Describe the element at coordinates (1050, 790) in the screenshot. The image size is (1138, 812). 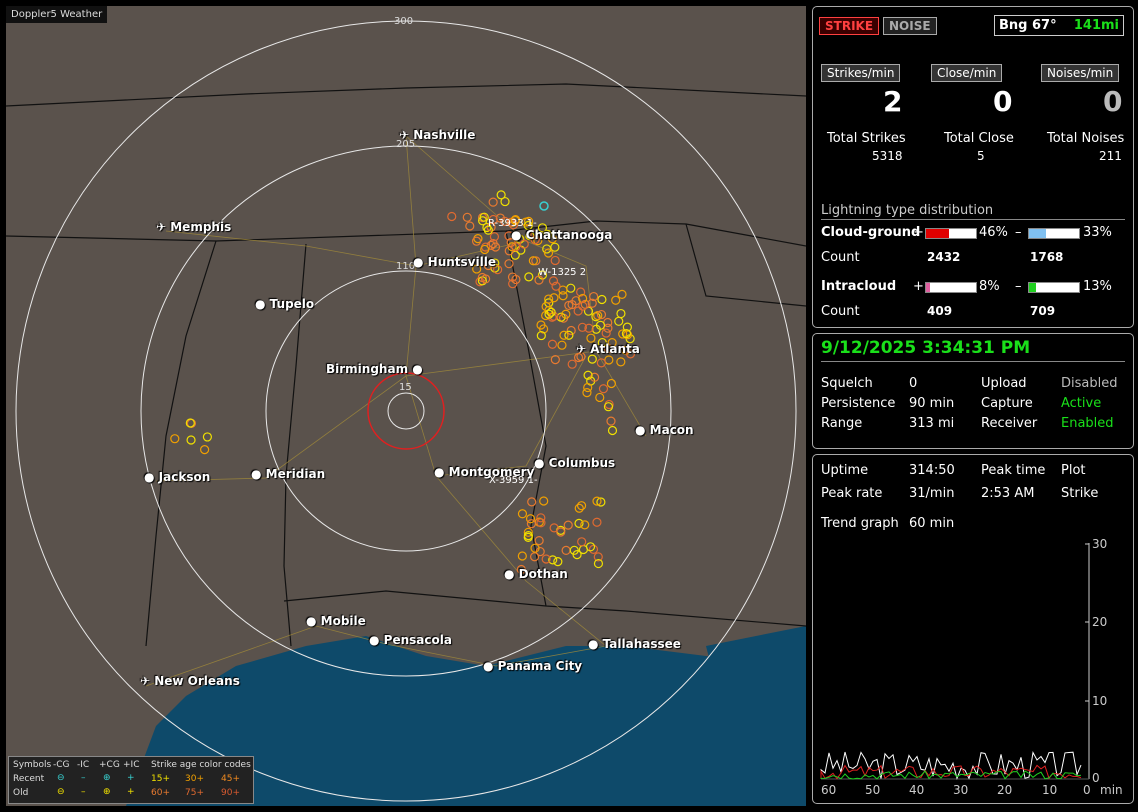
I see `trend-x-10: 10` at that location.